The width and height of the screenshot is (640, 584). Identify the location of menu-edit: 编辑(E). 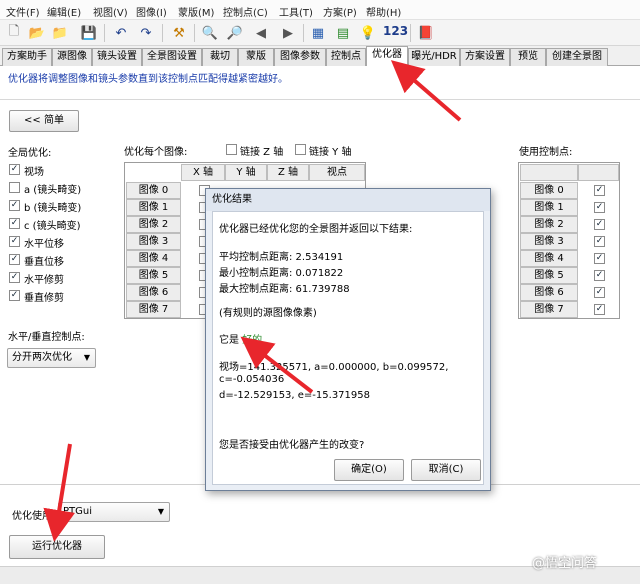
(64, 11).